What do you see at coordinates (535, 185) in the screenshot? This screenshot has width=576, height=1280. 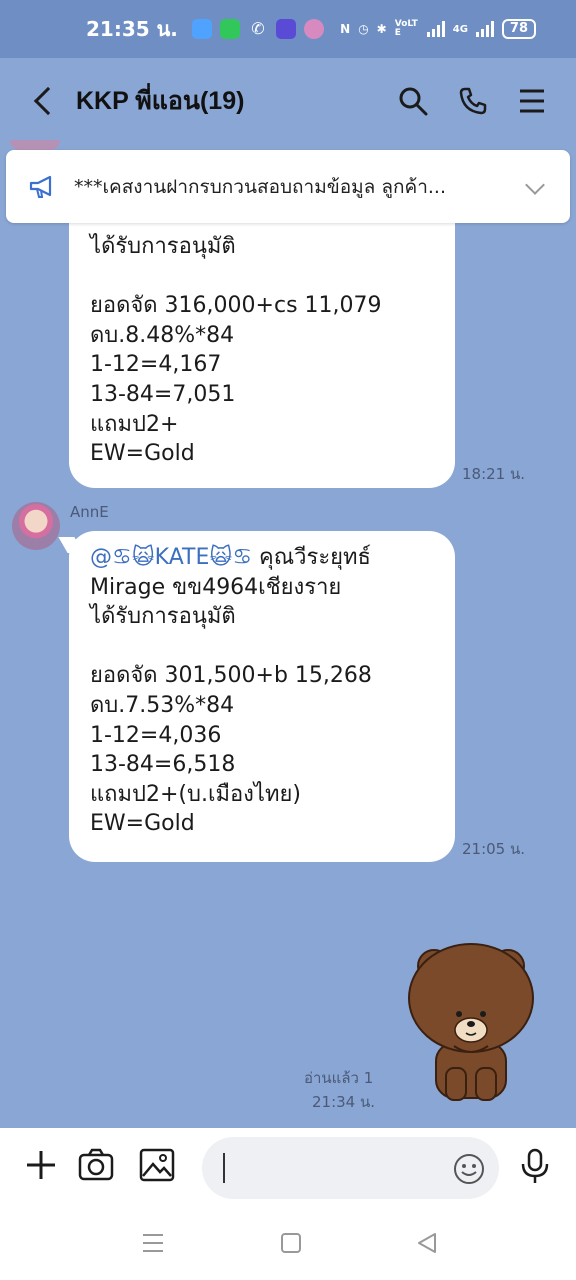 I see `chevron-down-icon` at bounding box center [535, 185].